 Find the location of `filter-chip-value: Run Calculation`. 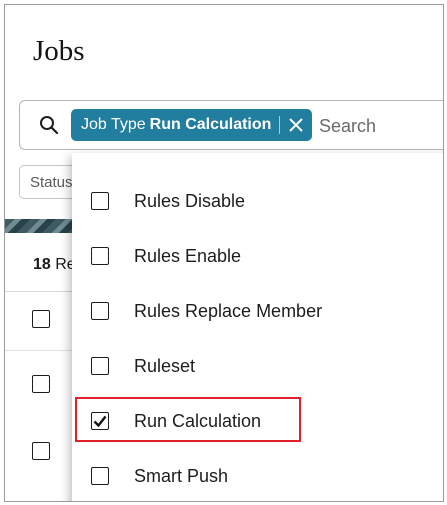

filter-chip-value: Run Calculation is located at coordinates (210, 124).